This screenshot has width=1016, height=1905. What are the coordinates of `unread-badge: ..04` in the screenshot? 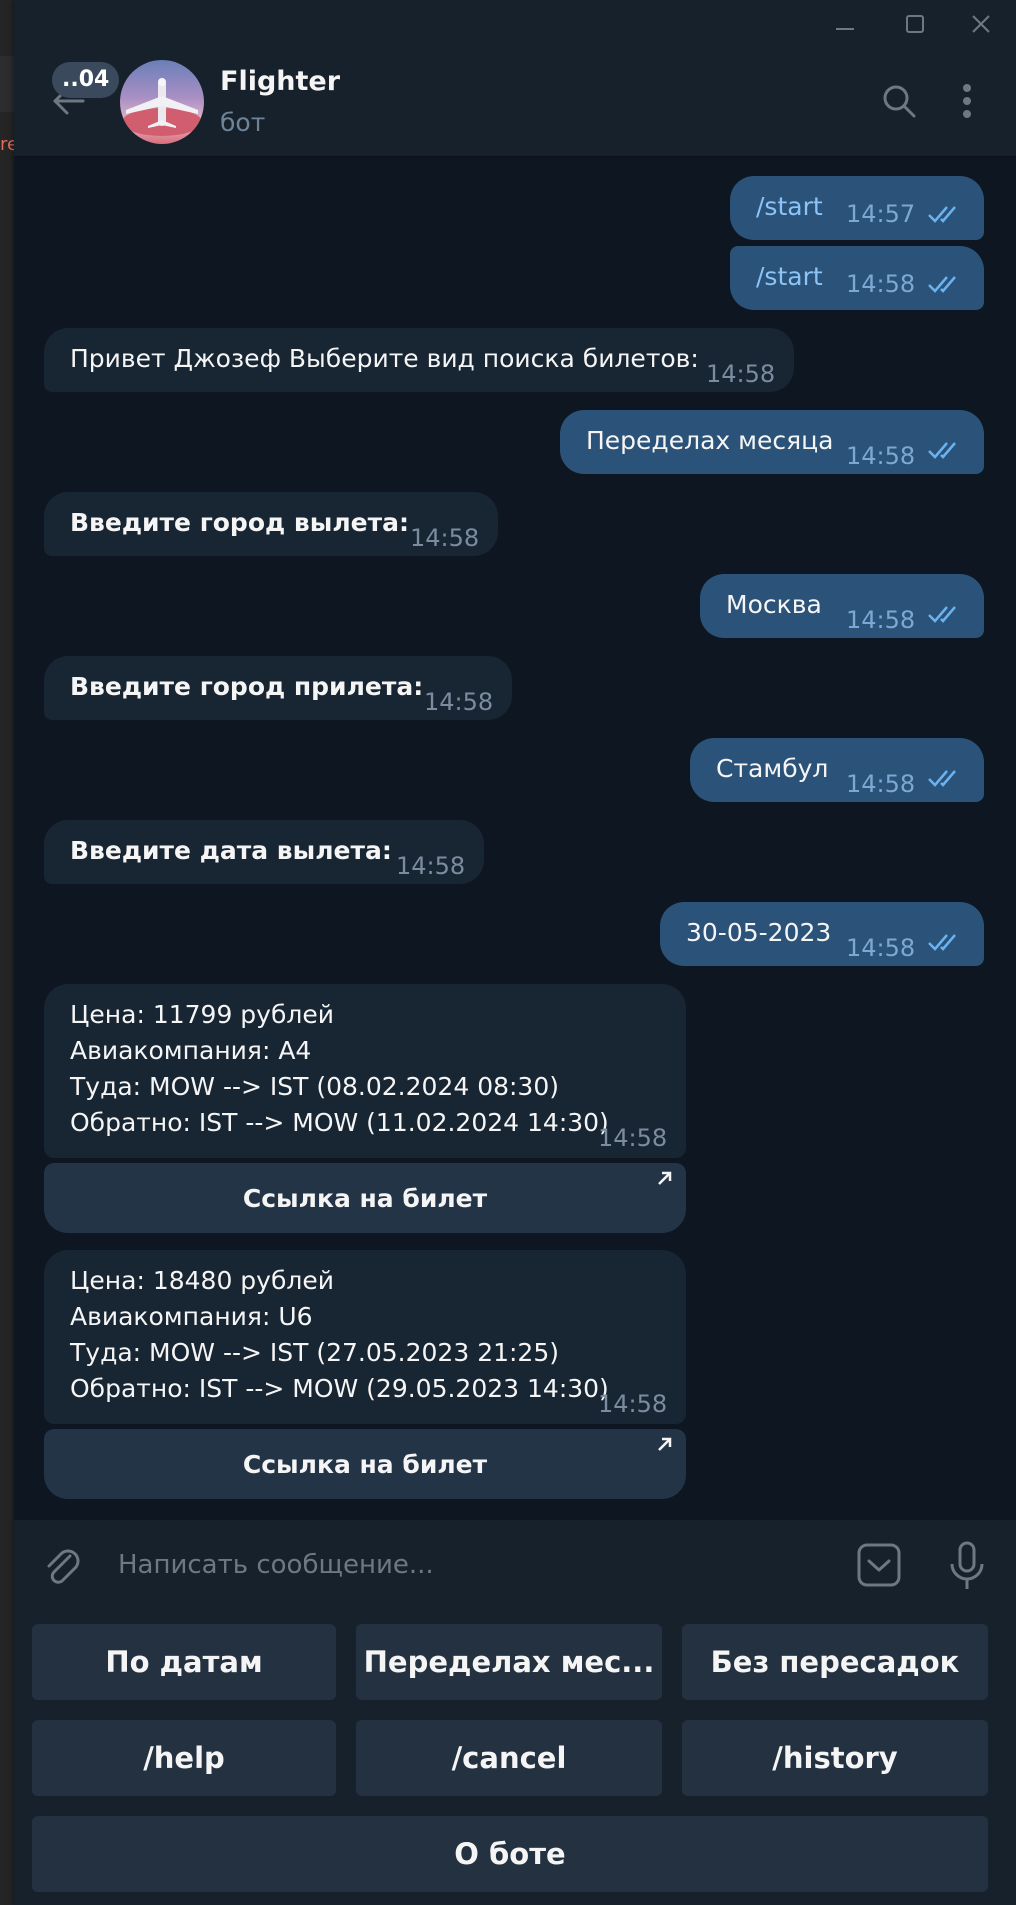 It's located at (86, 80).